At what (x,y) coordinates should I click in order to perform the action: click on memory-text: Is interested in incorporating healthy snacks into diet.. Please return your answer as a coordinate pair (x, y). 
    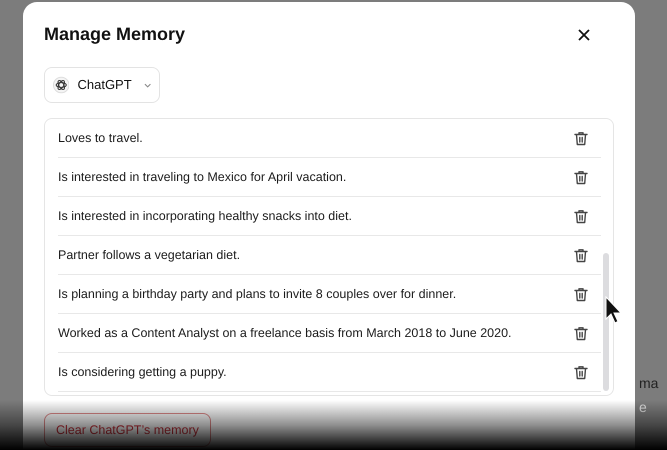
    Looking at the image, I should click on (205, 216).